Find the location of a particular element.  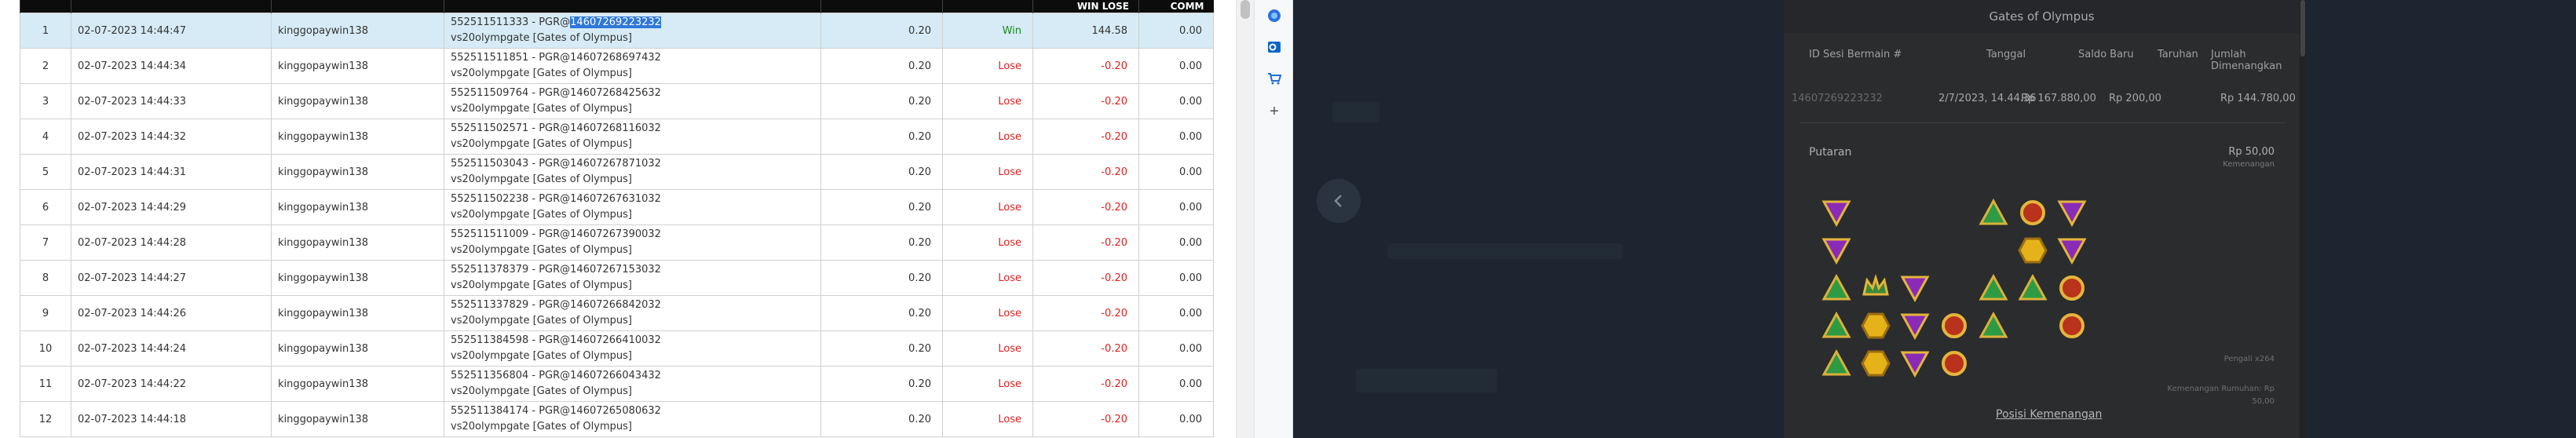

row-number: 10 is located at coordinates (46, 348).